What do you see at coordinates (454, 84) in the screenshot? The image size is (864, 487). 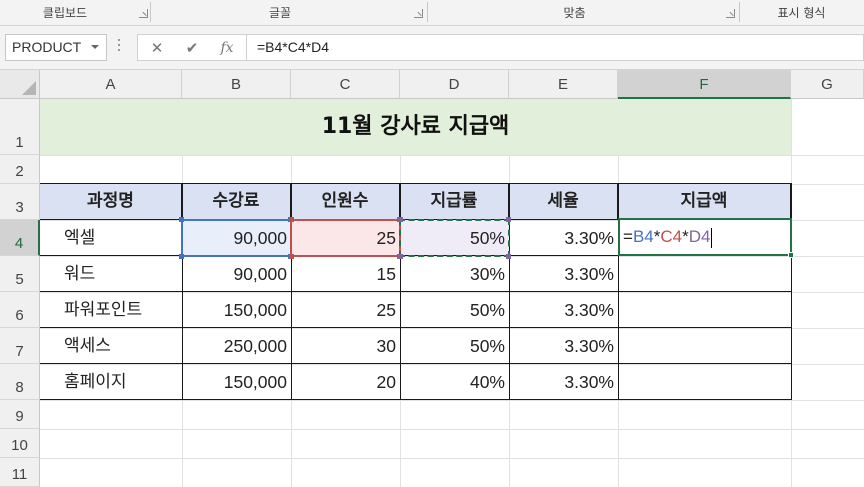 I see `column-header-d: D` at bounding box center [454, 84].